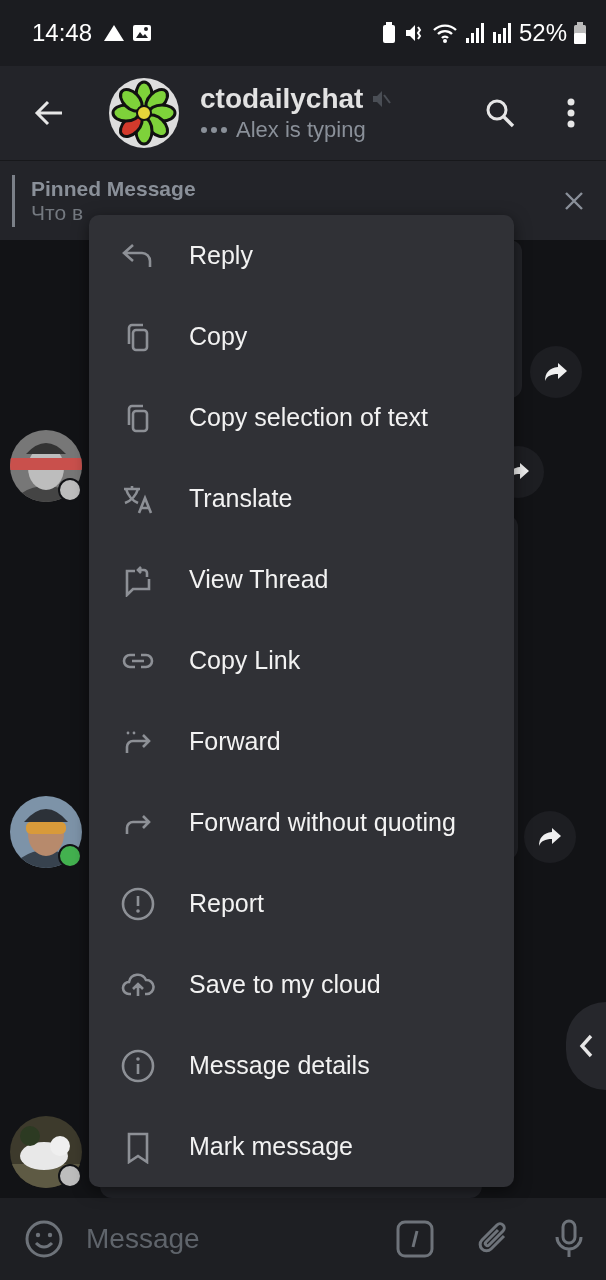  I want to click on menu-item: Message details, so click(301, 1065).